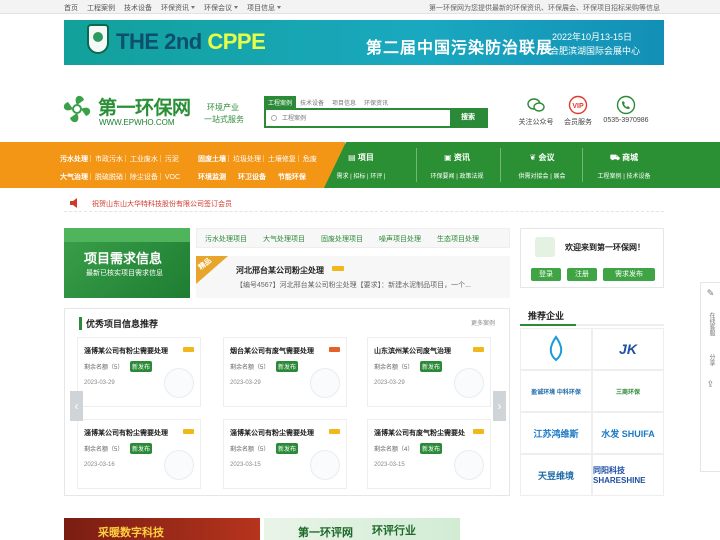 Image resolution: width=720 pixels, height=540 pixels. What do you see at coordinates (139, 454) in the screenshot?
I see `project-card: 淄博某公司有粉尘需要处理 剩余名额（5） 新发布 2023-03-16` at bounding box center [139, 454].